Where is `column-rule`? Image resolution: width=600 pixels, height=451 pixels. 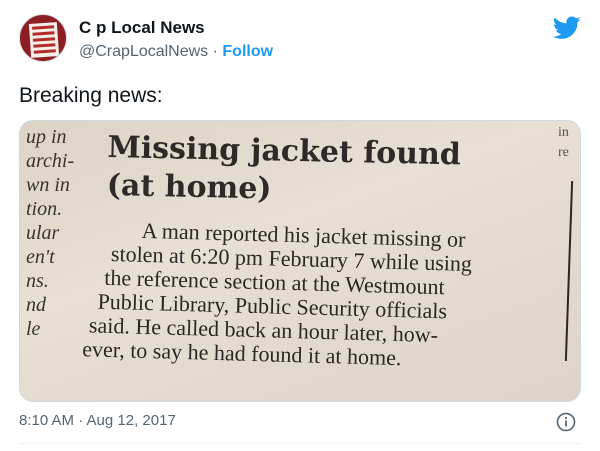
column-rule is located at coordinates (569, 271).